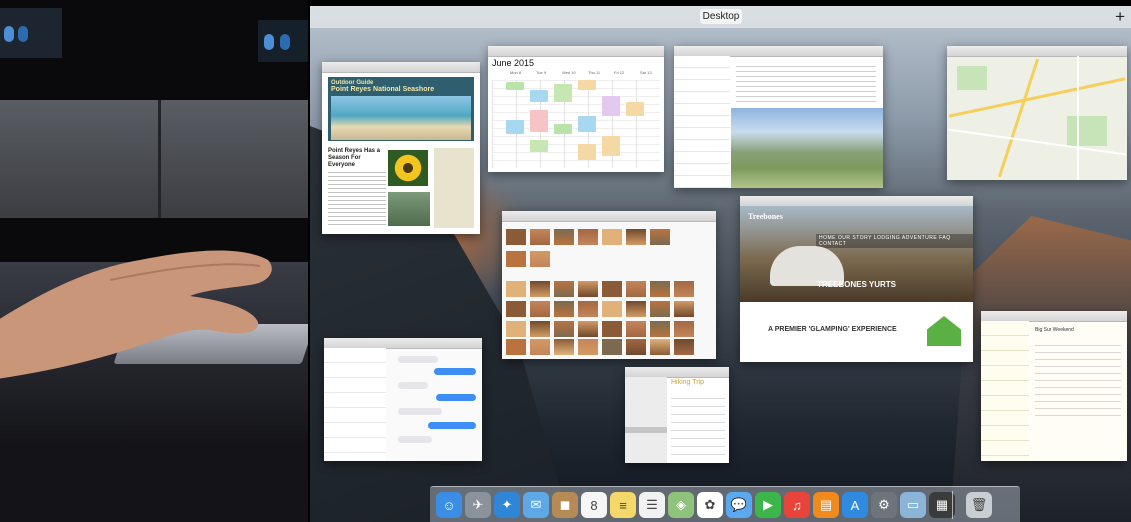  Describe the element at coordinates (623, 505) in the screenshot. I see `notes-icon: ≡` at that location.